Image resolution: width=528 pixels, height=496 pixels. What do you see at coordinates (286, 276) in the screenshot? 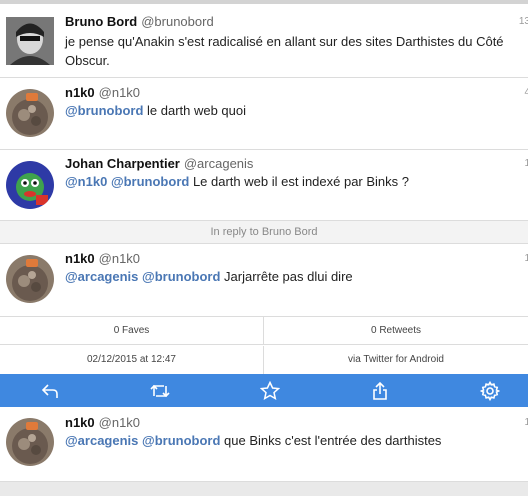
I see `tweet-text: Jarjarrête pas dlui dire` at bounding box center [286, 276].